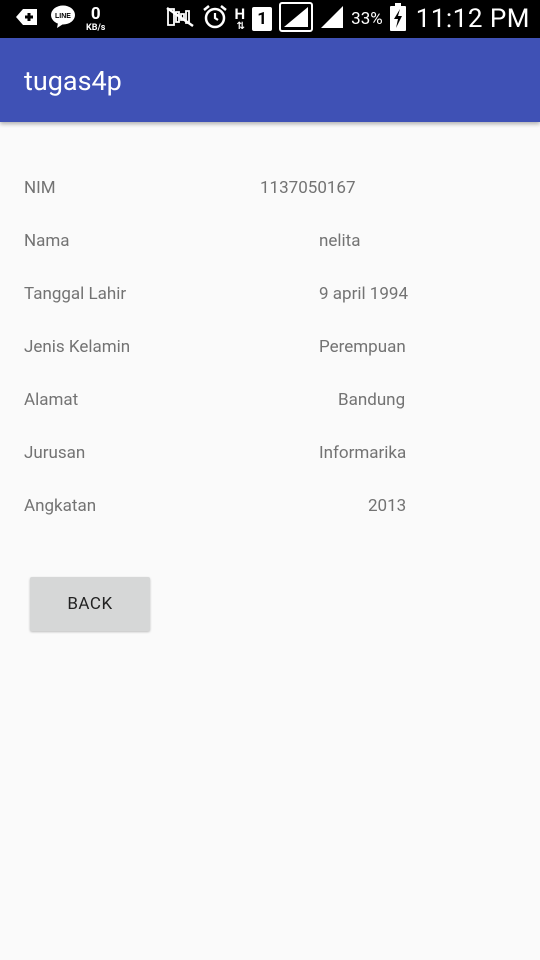 The width and height of the screenshot is (540, 960). What do you see at coordinates (397, 19) in the screenshot?
I see `battery-charging-icon` at bounding box center [397, 19].